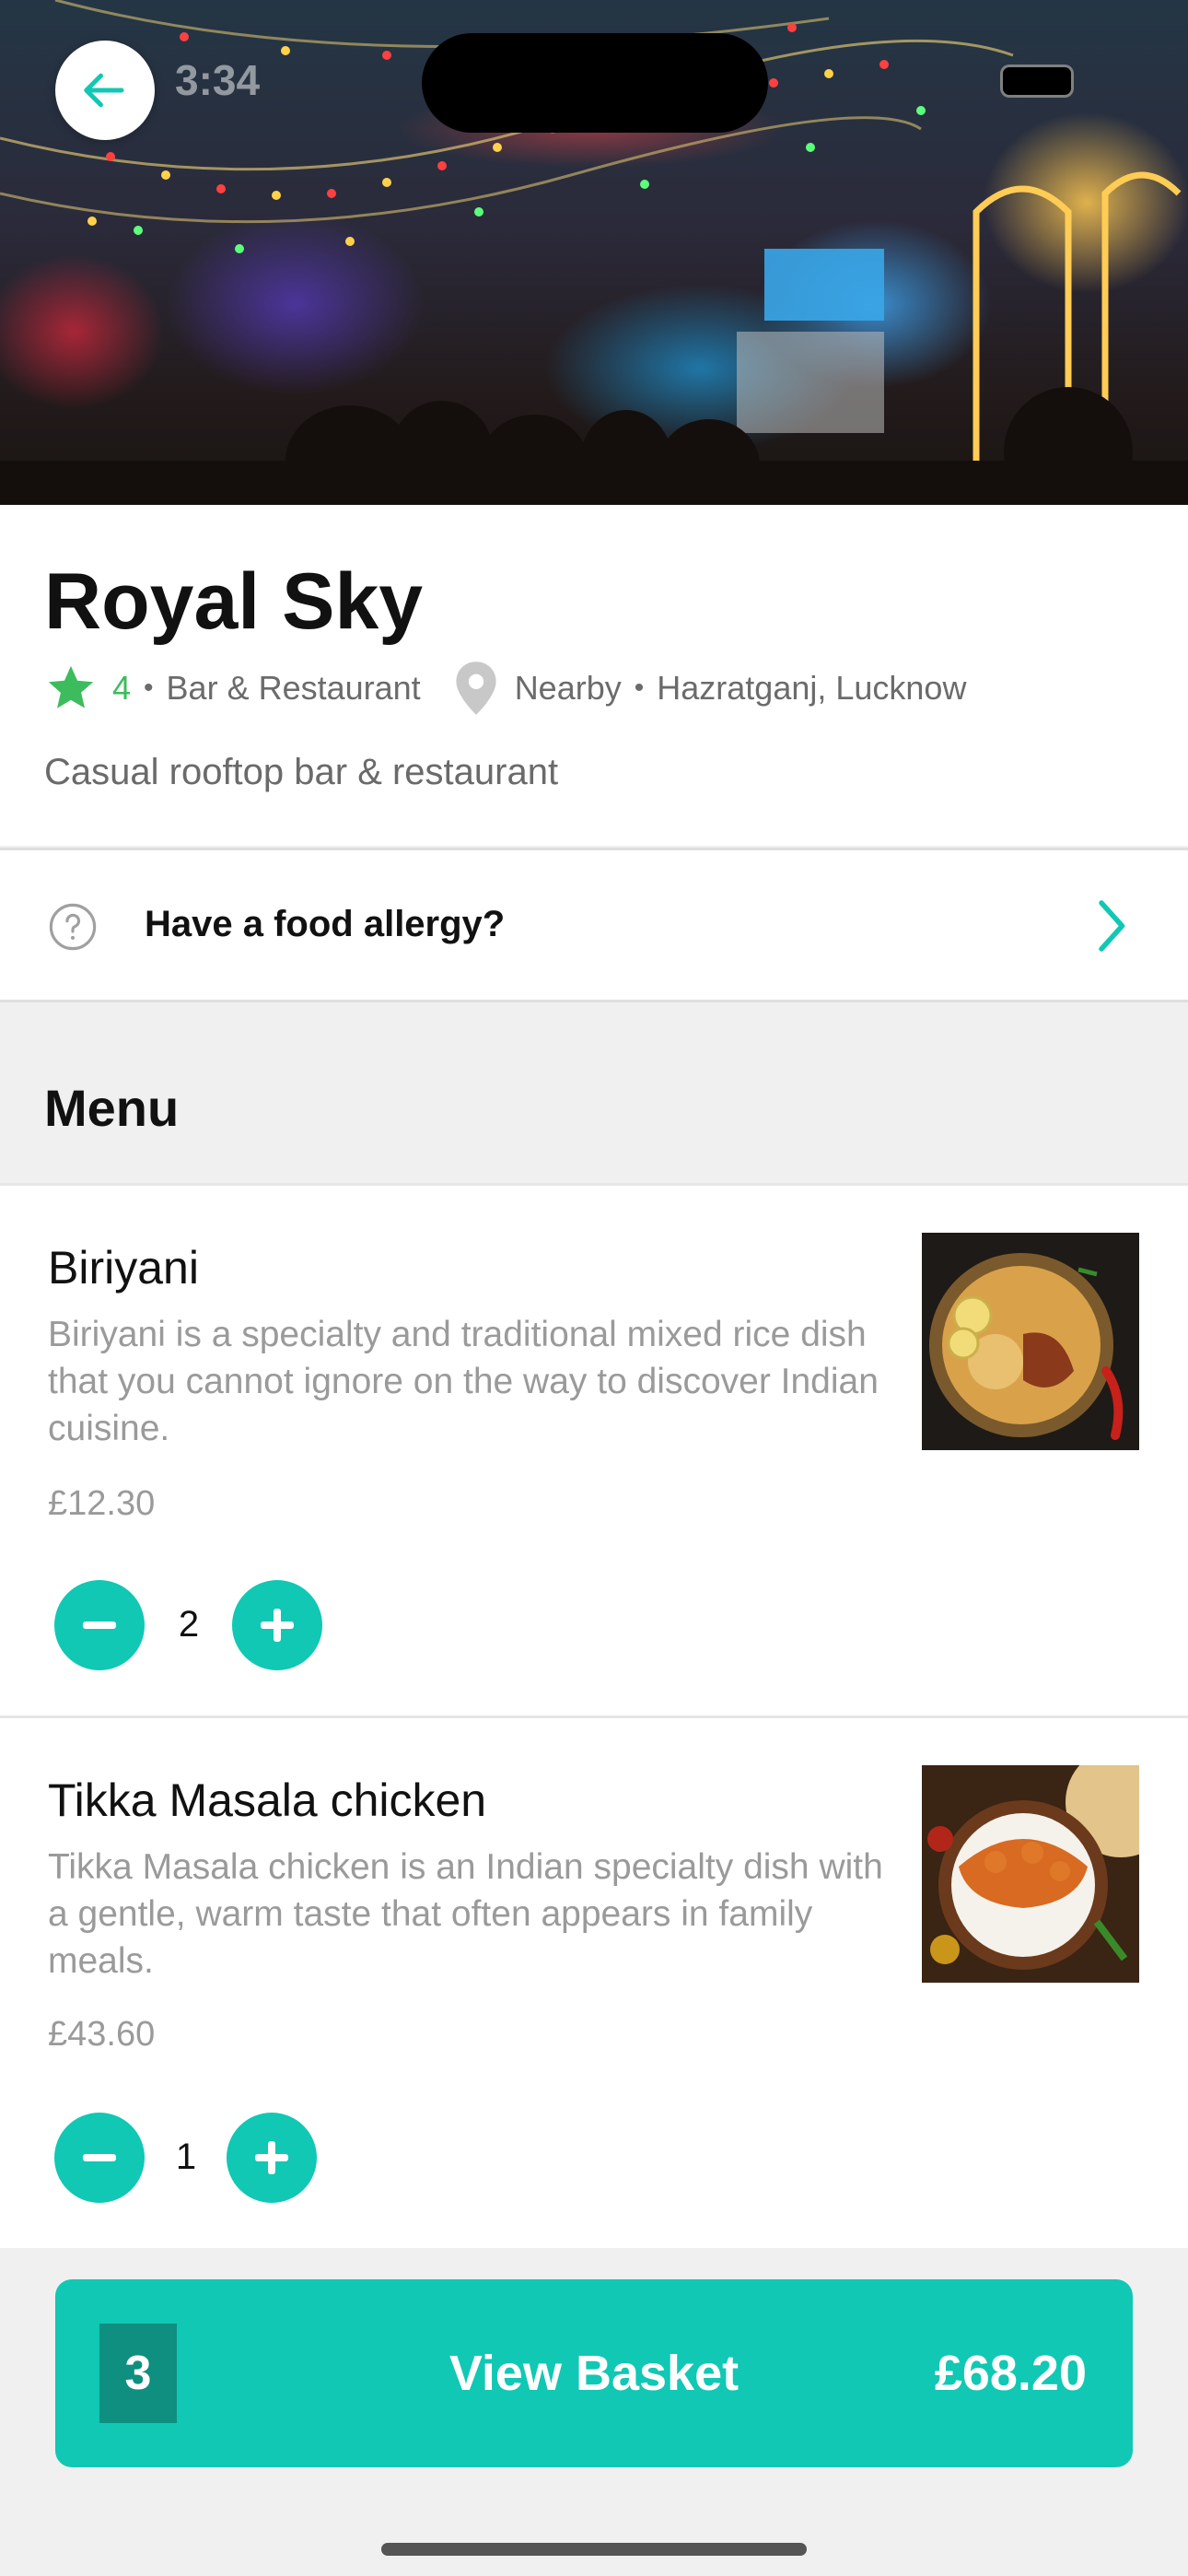 This screenshot has height=2576, width=1188. What do you see at coordinates (186, 2157) in the screenshot?
I see `quantity-value: 1` at bounding box center [186, 2157].